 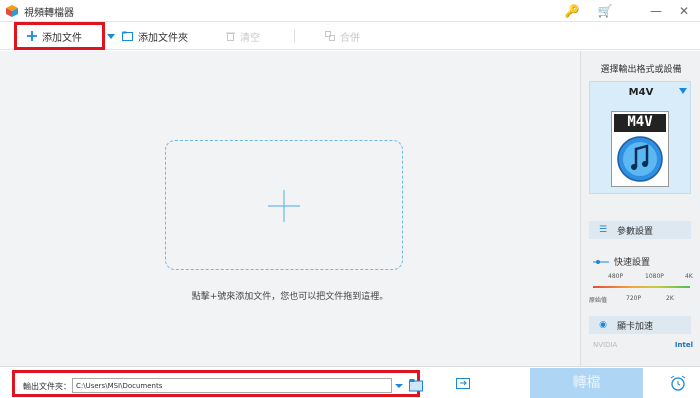 What do you see at coordinates (689, 276) in the screenshot?
I see `slider-tick-4k: 4K` at bounding box center [689, 276].